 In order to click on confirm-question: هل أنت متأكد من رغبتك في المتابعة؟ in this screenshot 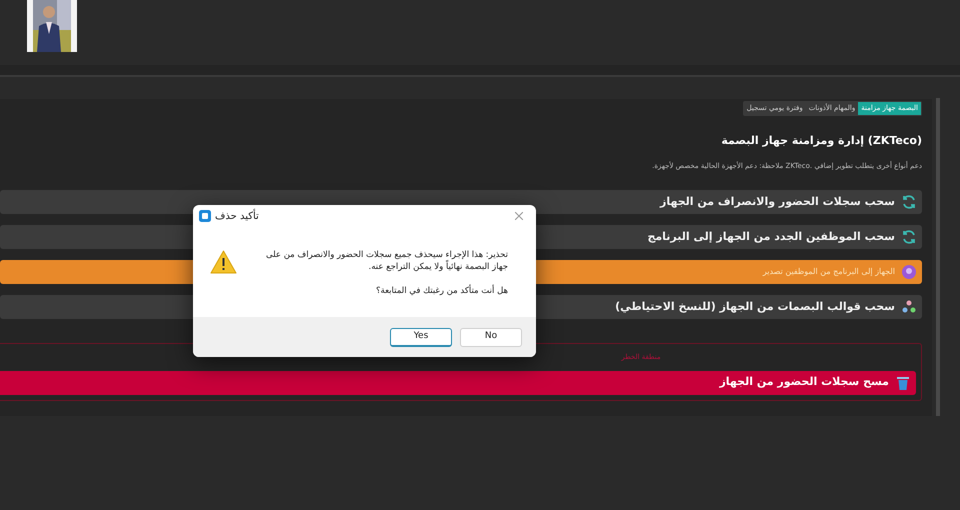, I will do `click(441, 291)`.